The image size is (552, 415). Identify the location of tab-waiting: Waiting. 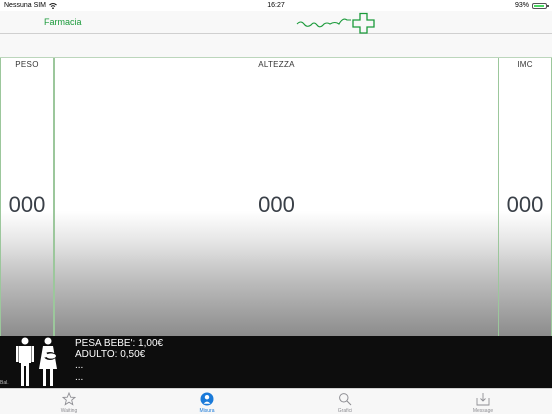
(69, 402).